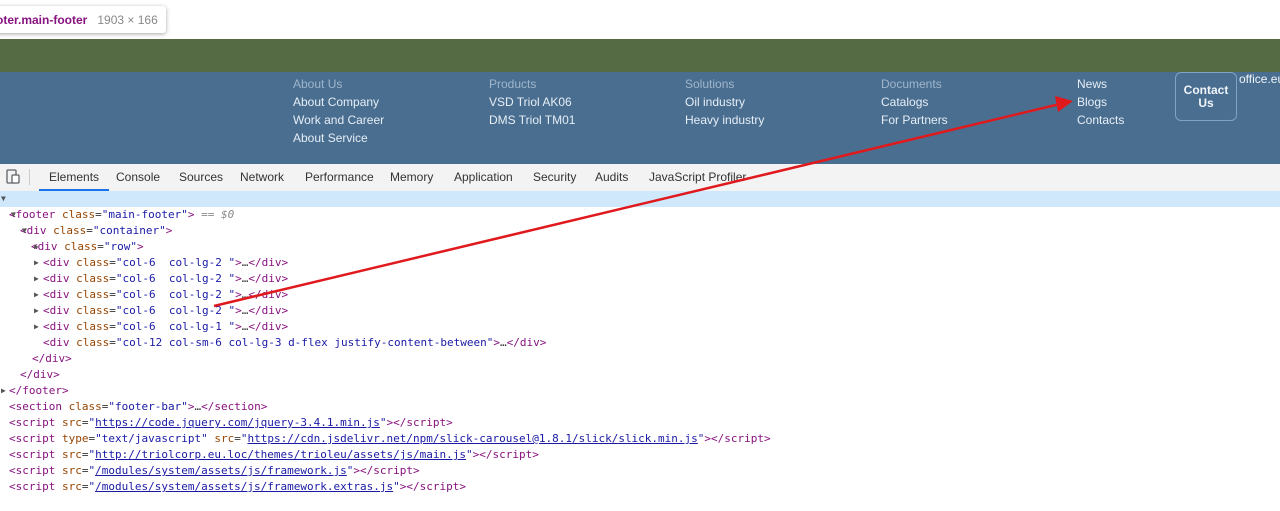 Image resolution: width=1280 pixels, height=511 pixels. I want to click on footer-link-catalogs: Catalogs, so click(914, 102).